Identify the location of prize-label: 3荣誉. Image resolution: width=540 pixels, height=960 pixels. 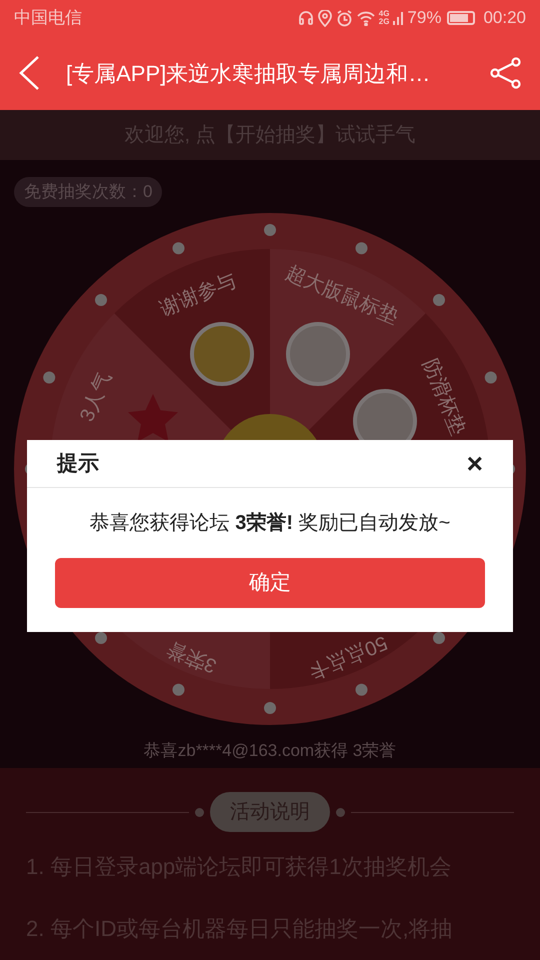
(192, 658).